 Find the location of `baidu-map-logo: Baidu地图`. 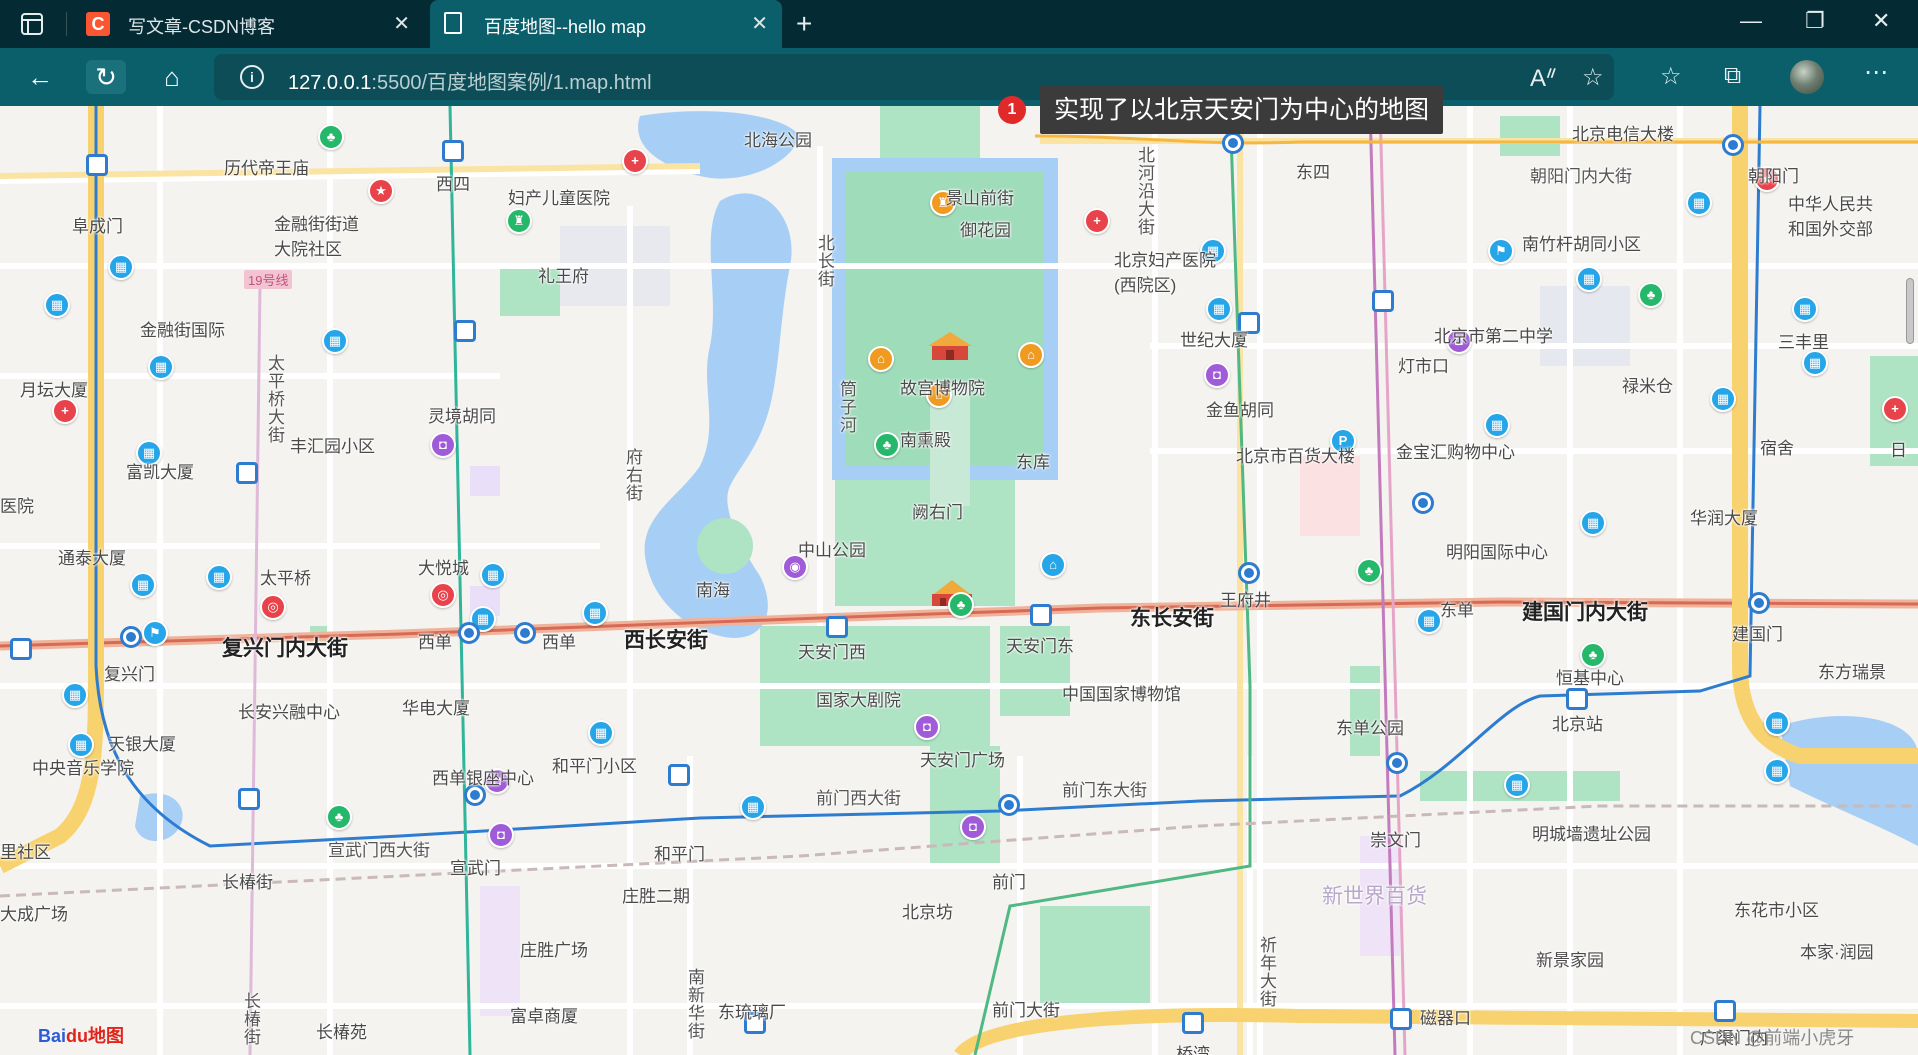

baidu-map-logo: Baidu地图 is located at coordinates (81, 1035).